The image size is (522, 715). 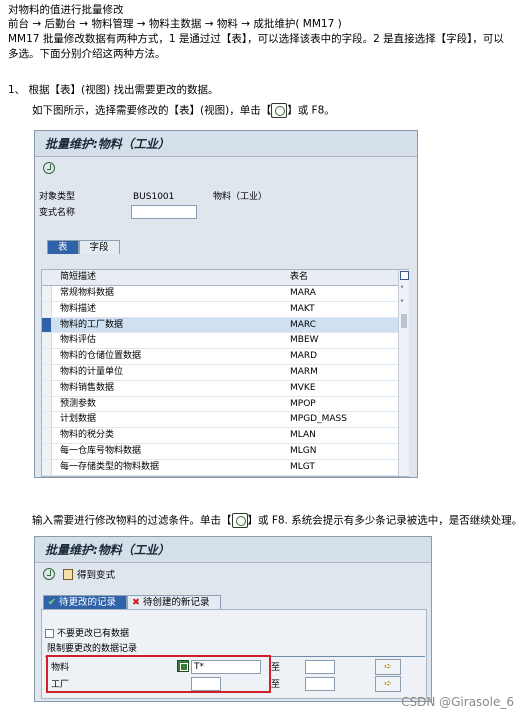 I want to click on table-row: 物料评估 MBEW, so click(x=220, y=341).